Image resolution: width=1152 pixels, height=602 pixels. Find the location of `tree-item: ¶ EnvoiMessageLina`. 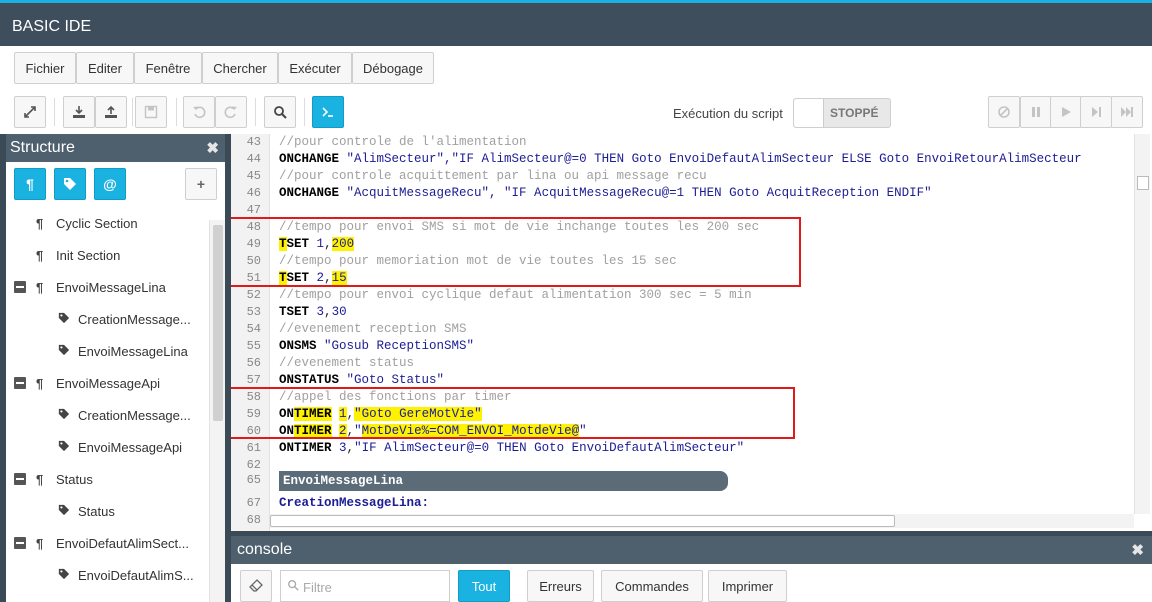

tree-item: ¶ EnvoiMessageLina is located at coordinates (107, 287).